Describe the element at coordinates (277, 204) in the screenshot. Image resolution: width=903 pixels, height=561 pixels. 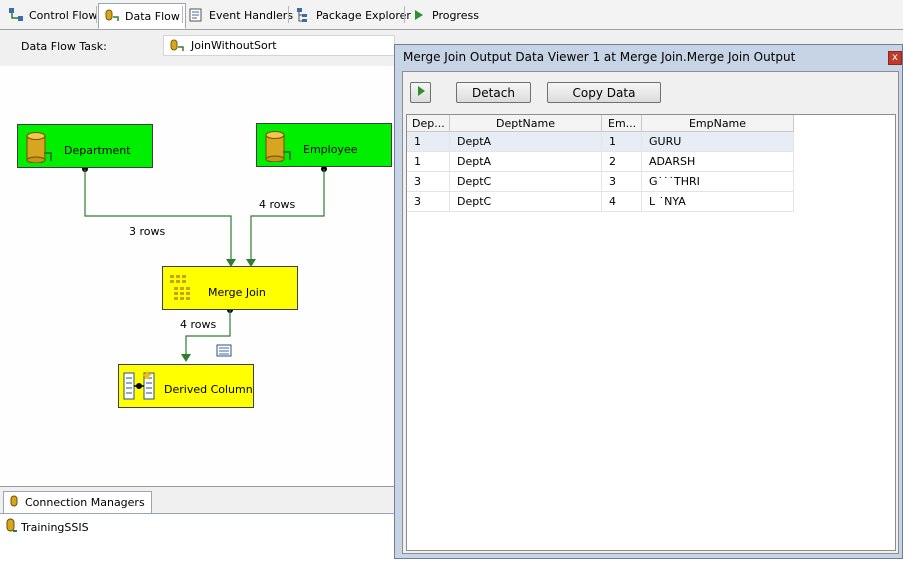
I see `employee-path-row-count: 4 rows` at that location.